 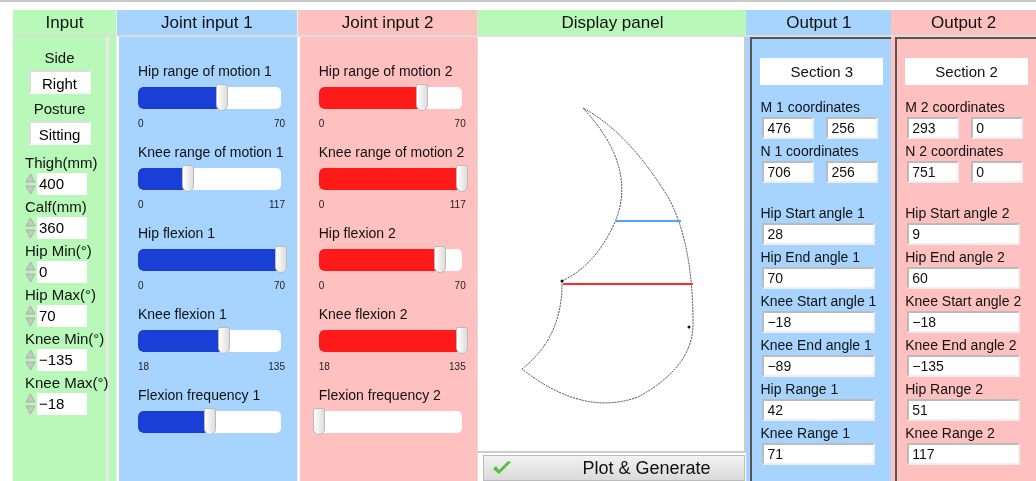 What do you see at coordinates (502, 468) in the screenshot?
I see `checkmark-icon` at bounding box center [502, 468].